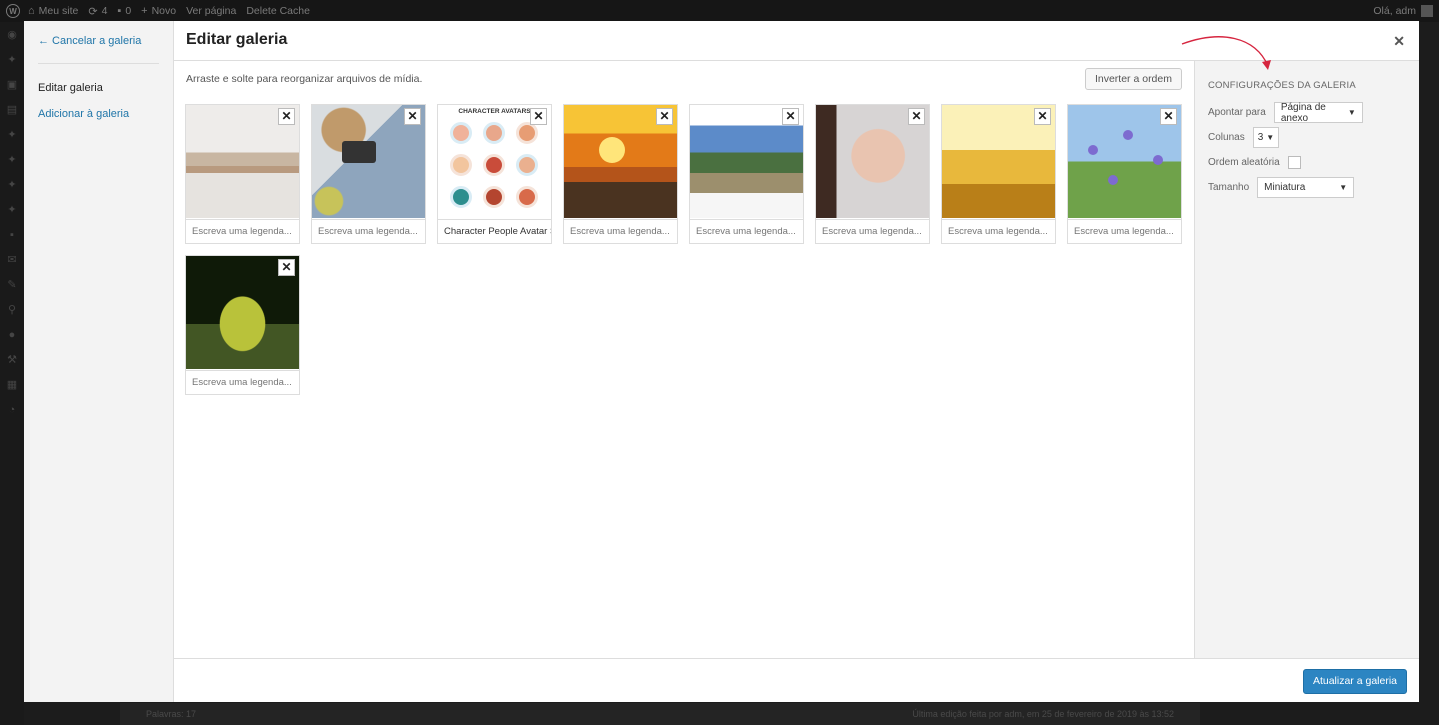 This screenshot has height=725, width=1439. I want to click on delete-cache-link: Delete Cache, so click(278, 11).